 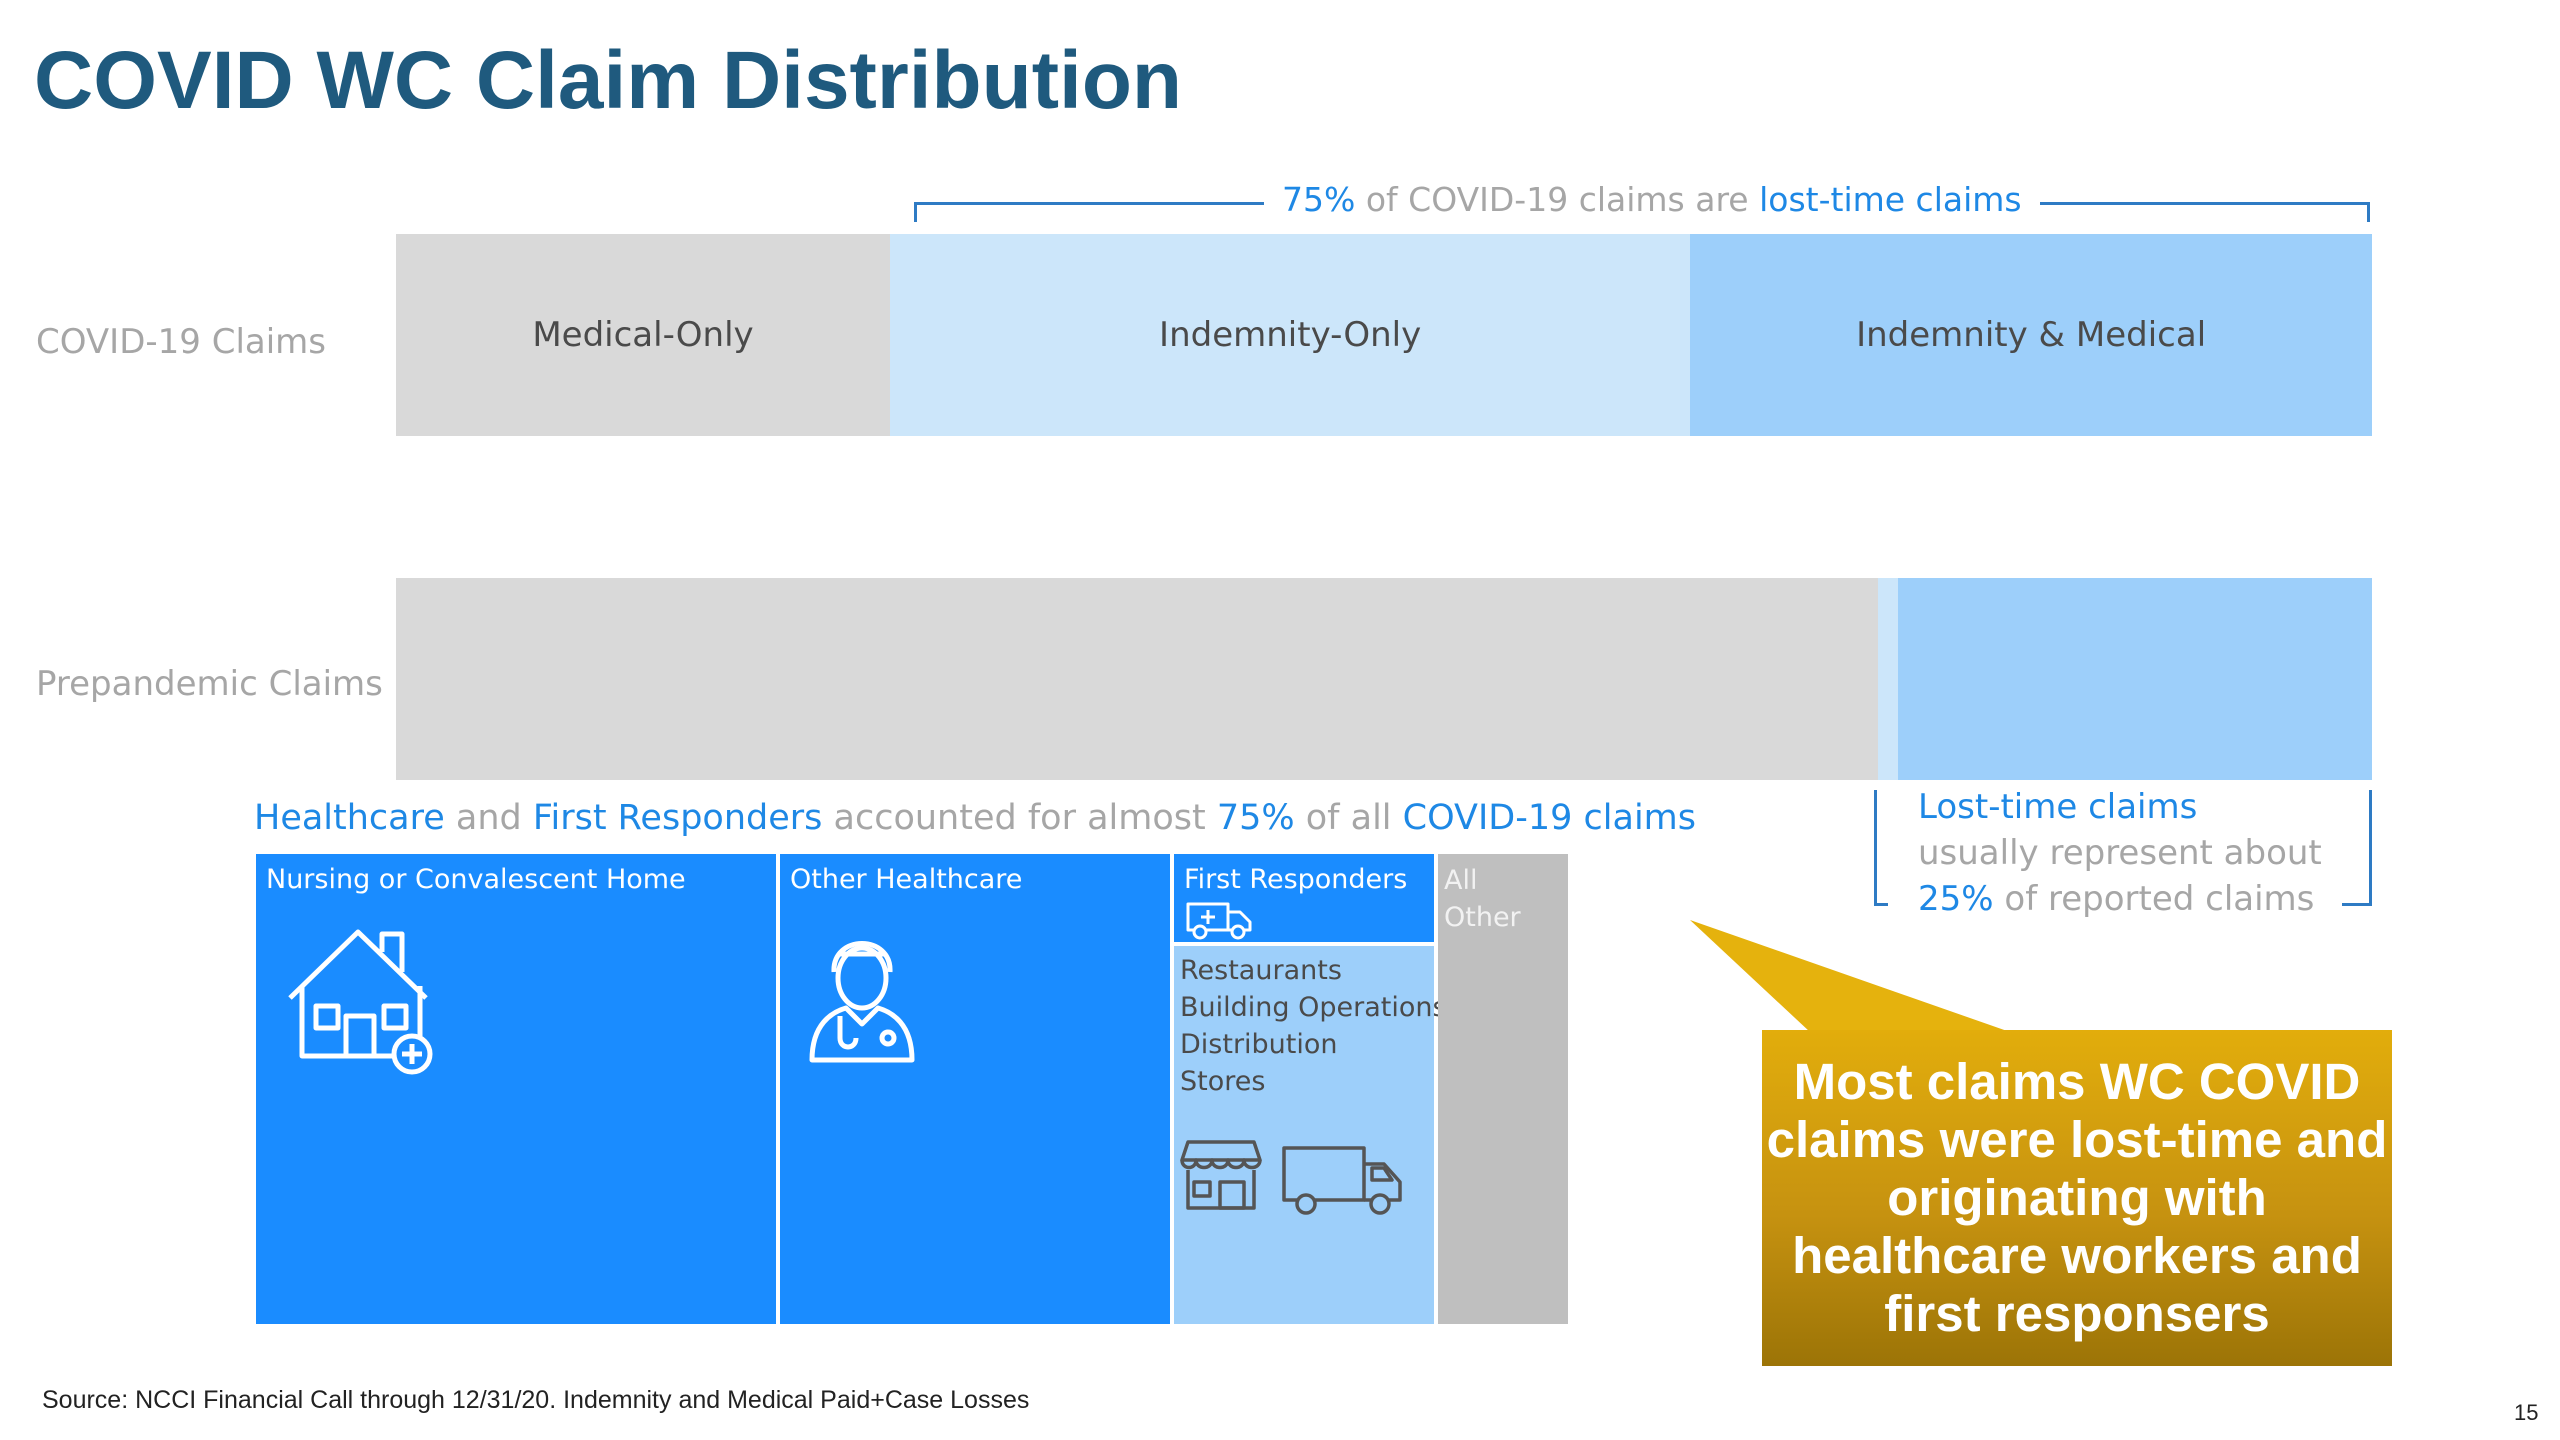 What do you see at coordinates (1850, 976) in the screenshot?
I see `callout-pointer` at bounding box center [1850, 976].